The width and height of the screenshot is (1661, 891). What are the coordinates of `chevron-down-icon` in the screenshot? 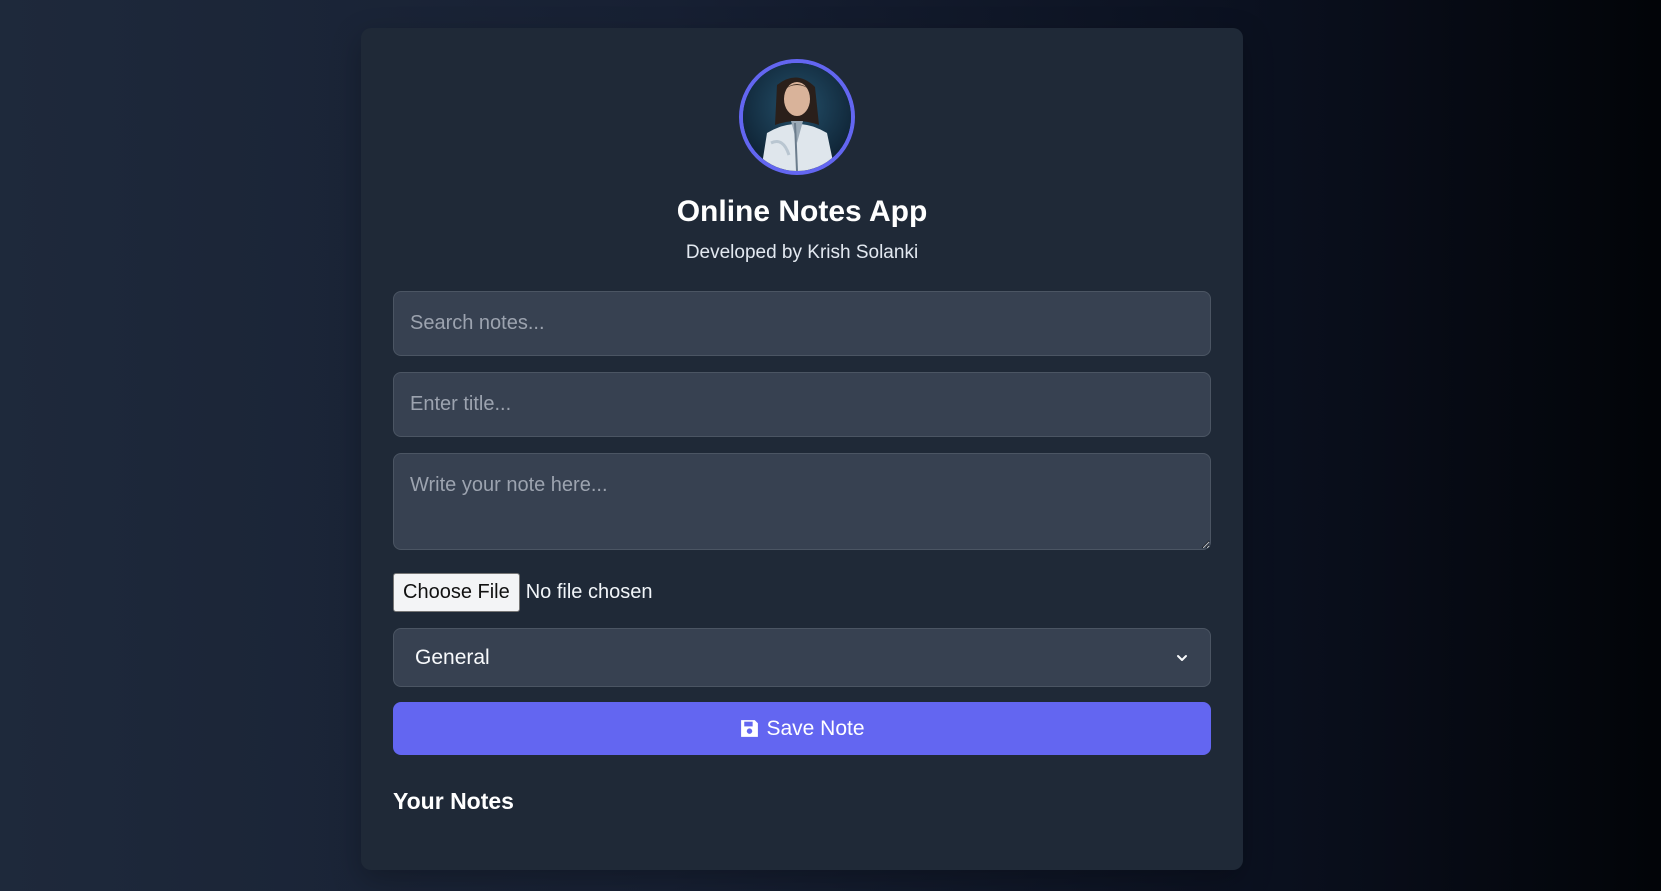 It's located at (1182, 657).